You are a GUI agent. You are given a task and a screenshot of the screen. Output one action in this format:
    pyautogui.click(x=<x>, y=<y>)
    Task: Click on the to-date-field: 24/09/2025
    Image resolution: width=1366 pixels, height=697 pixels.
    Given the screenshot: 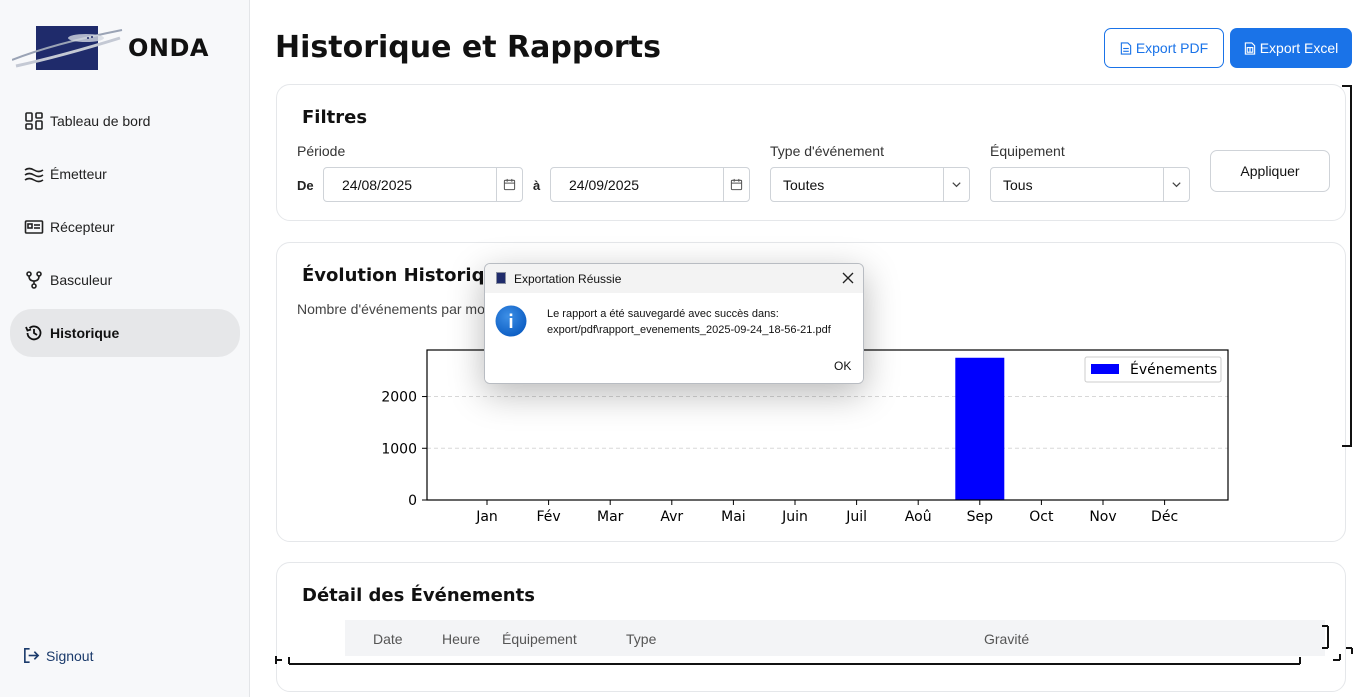 What is the action you would take?
    pyautogui.click(x=650, y=184)
    